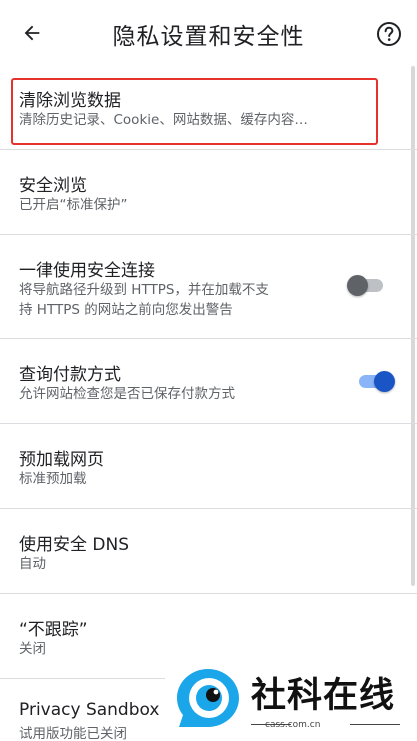 This screenshot has height=741, width=417. What do you see at coordinates (53, 186) in the screenshot?
I see `item-title: 安全浏览` at bounding box center [53, 186].